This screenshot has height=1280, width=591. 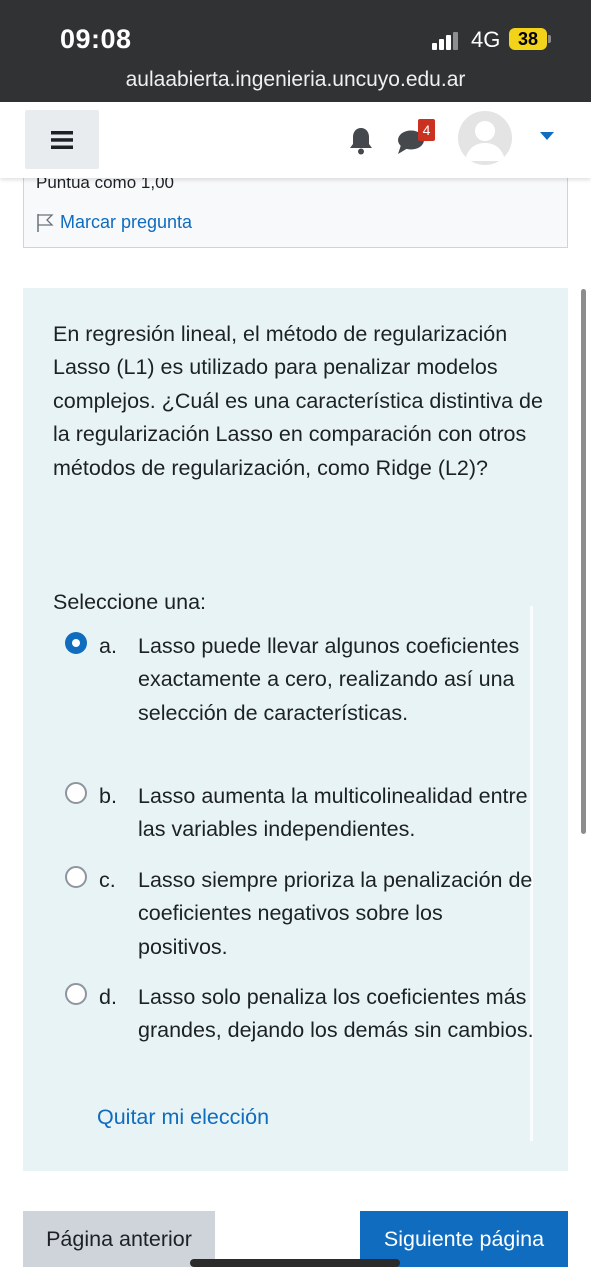 I want to click on flag-question-link: Marcar pregunta, so click(x=126, y=222).